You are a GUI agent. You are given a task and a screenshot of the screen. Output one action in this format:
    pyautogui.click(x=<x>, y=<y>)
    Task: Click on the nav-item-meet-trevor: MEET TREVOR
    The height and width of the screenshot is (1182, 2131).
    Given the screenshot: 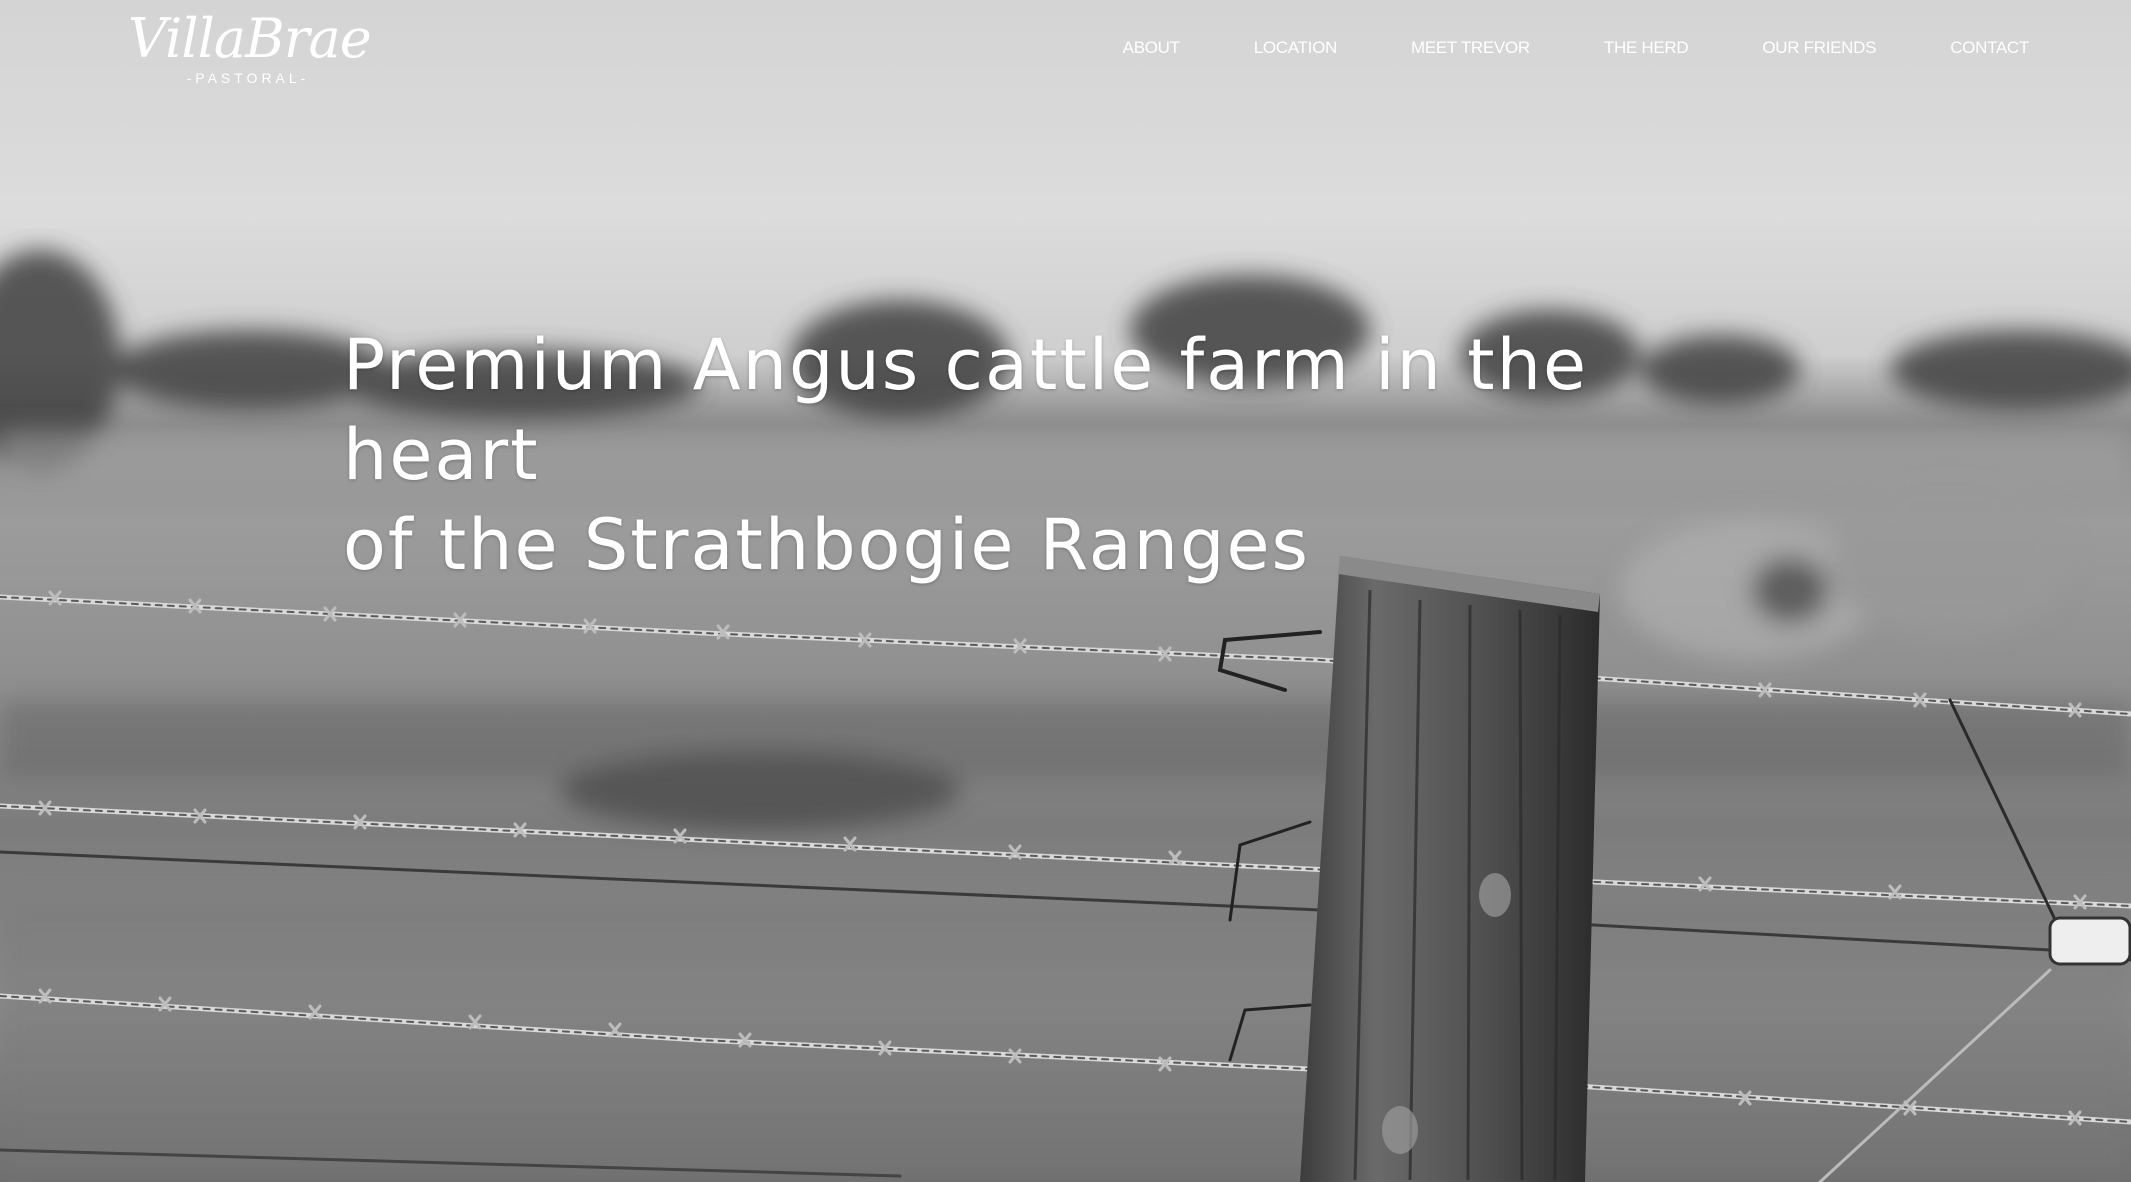 What is the action you would take?
    pyautogui.click(x=1470, y=48)
    